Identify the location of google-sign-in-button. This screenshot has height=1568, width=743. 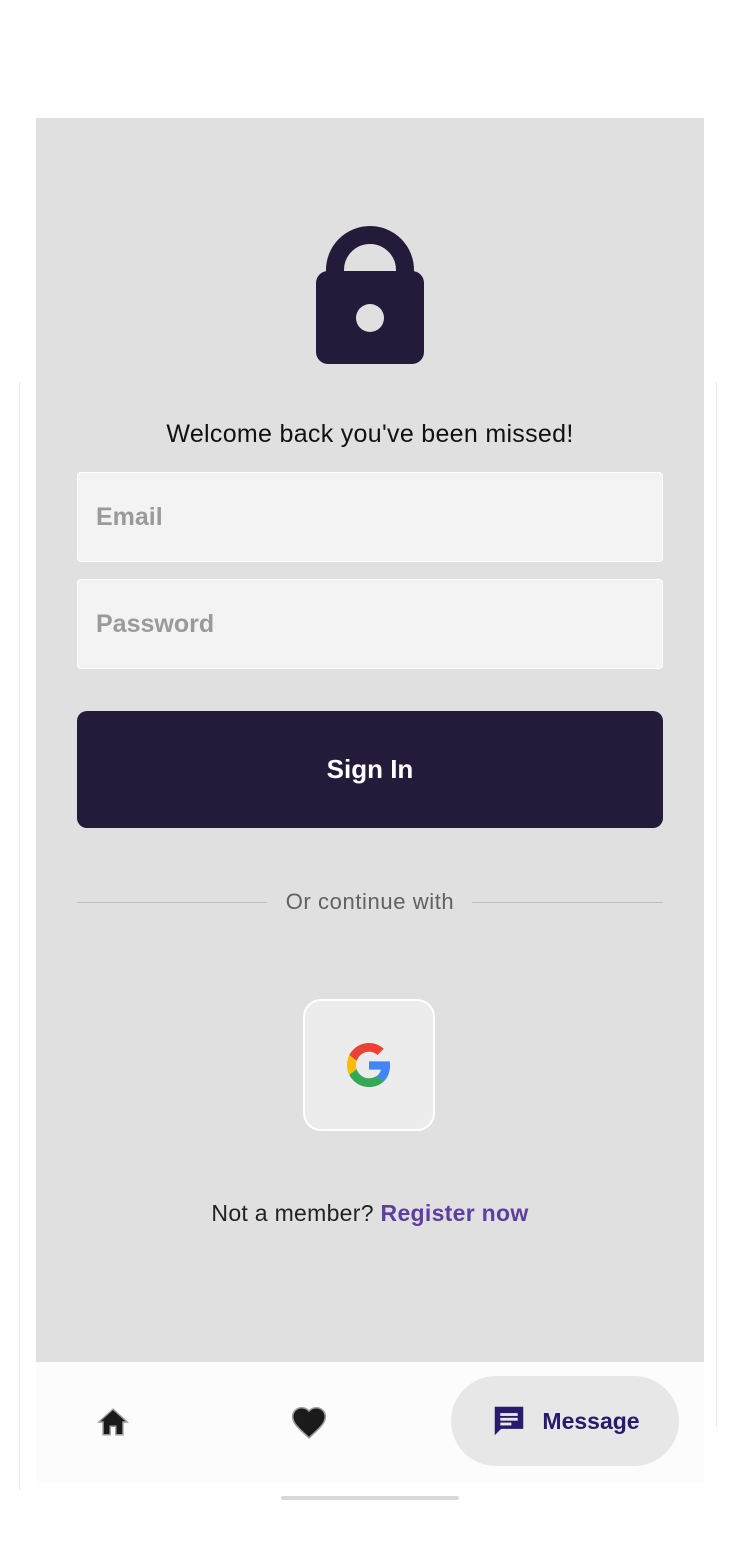
(369, 1065).